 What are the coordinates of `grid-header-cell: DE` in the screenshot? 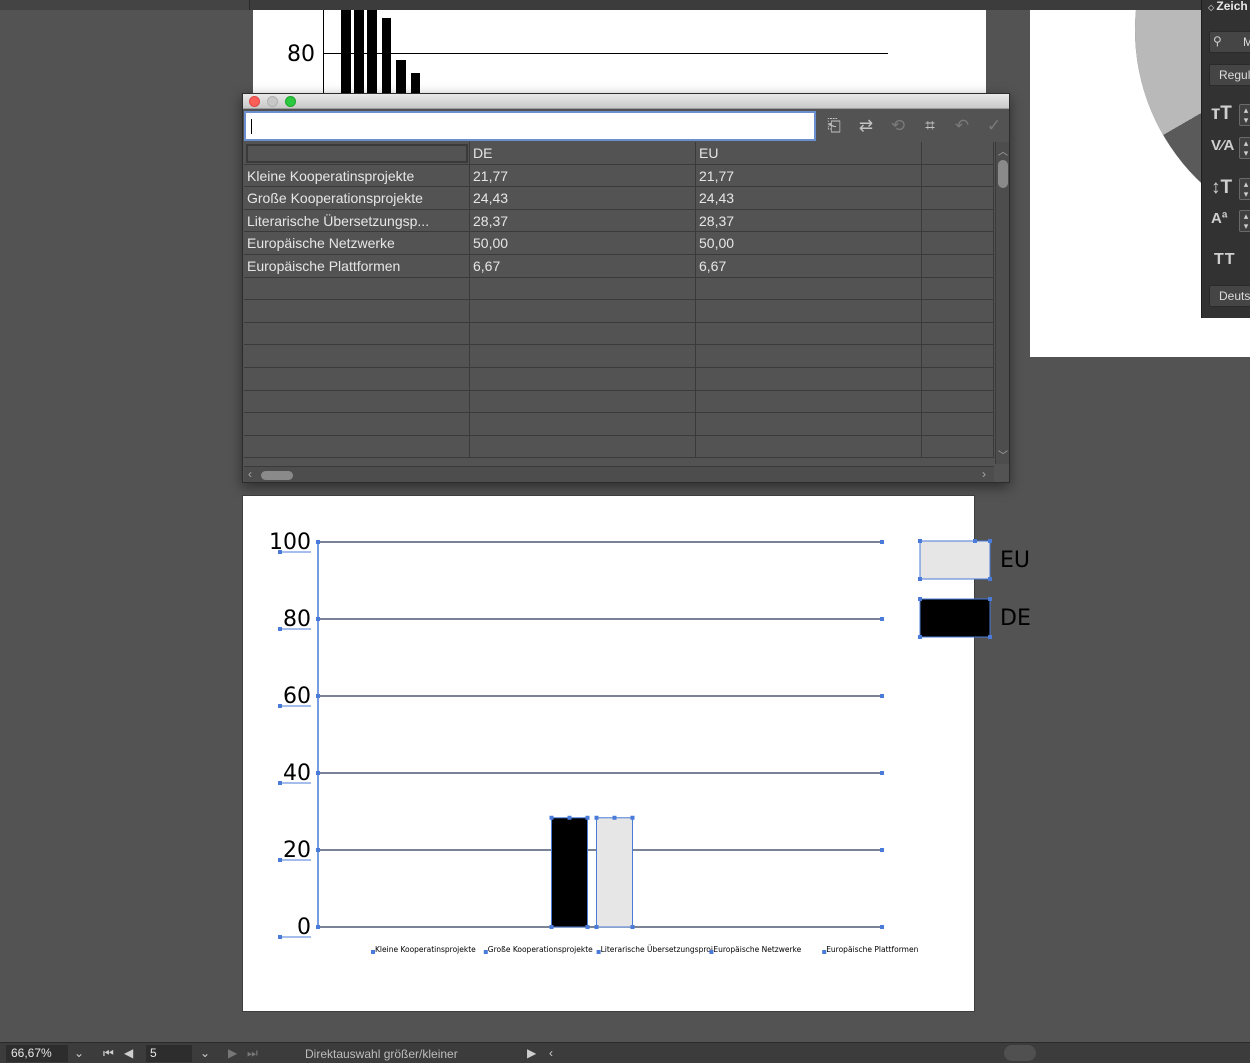 It's located at (583, 153).